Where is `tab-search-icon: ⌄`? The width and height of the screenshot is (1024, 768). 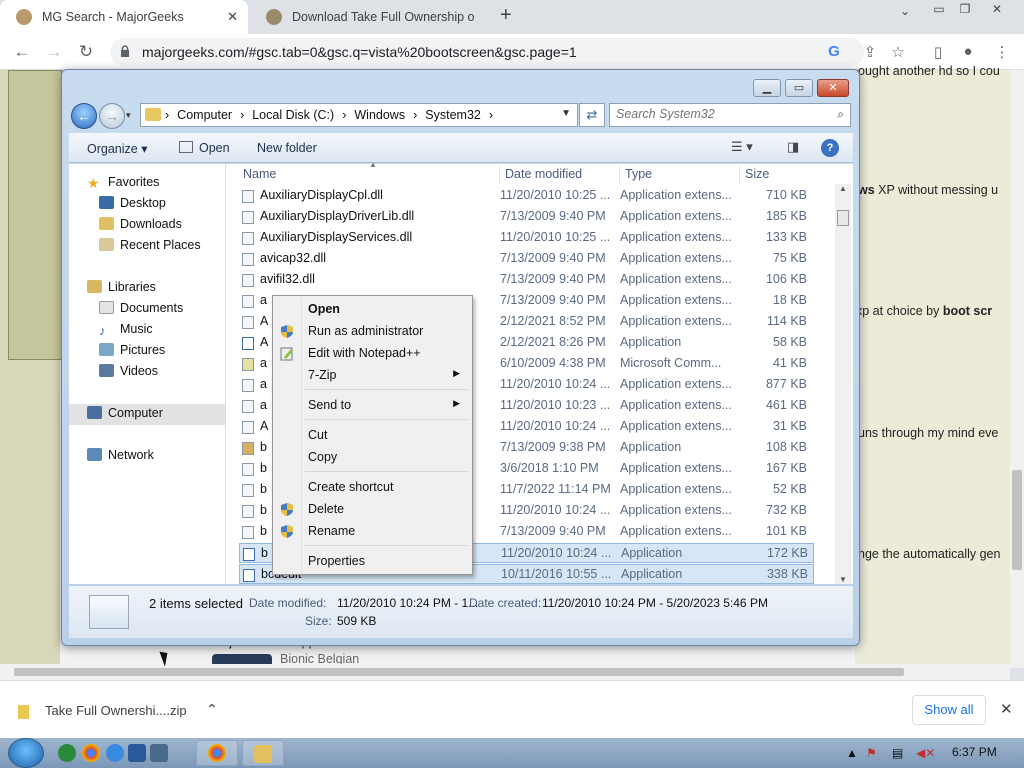 tab-search-icon: ⌄ is located at coordinates (905, 11).